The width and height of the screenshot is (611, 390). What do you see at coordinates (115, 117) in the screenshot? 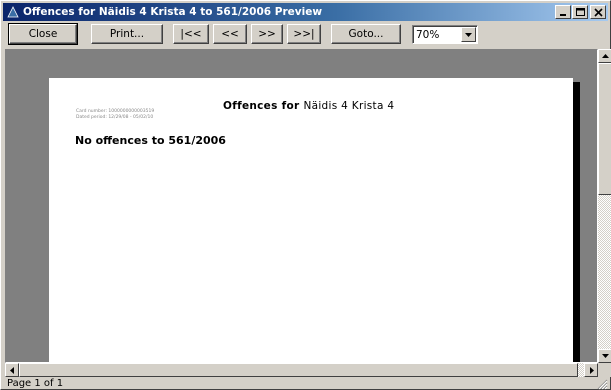
I see `dated-period-text: Dated period: 12/29/08 - 05/02/10` at bounding box center [115, 117].